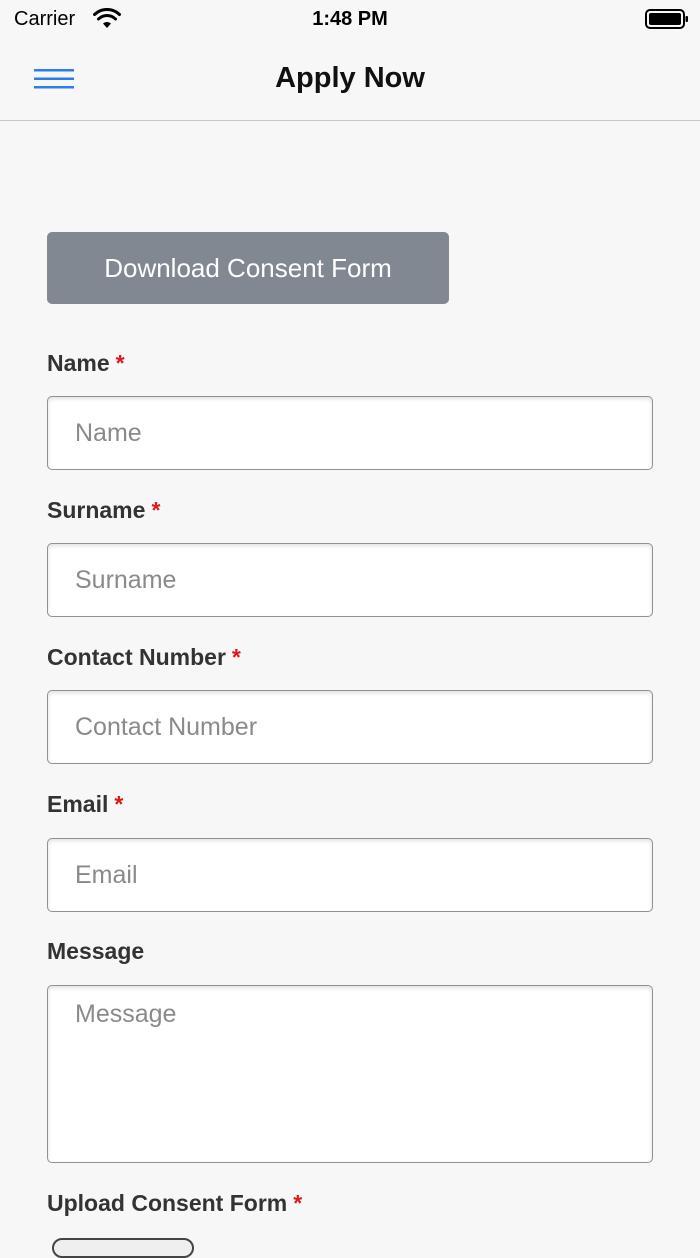 This screenshot has width=700, height=1258. What do you see at coordinates (350, 727) in the screenshot?
I see `contact-number-input` at bounding box center [350, 727].